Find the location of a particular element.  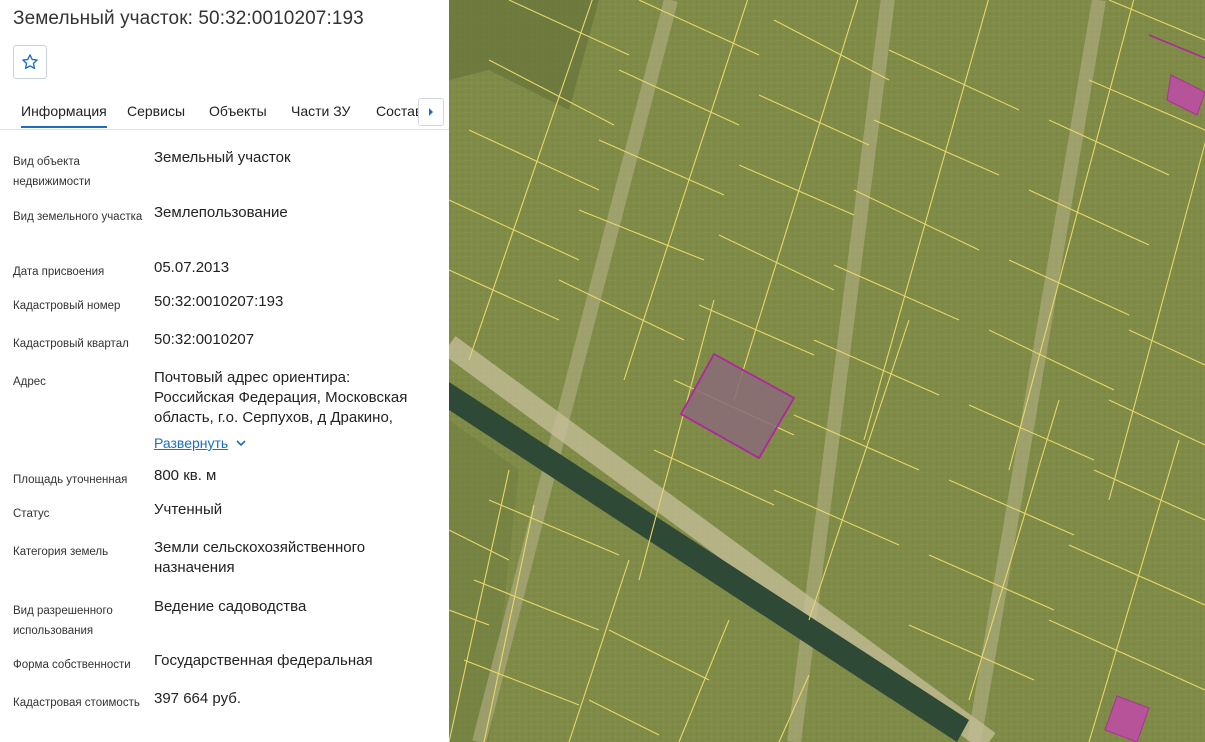

field-label: Адрес is located at coordinates (29, 382).